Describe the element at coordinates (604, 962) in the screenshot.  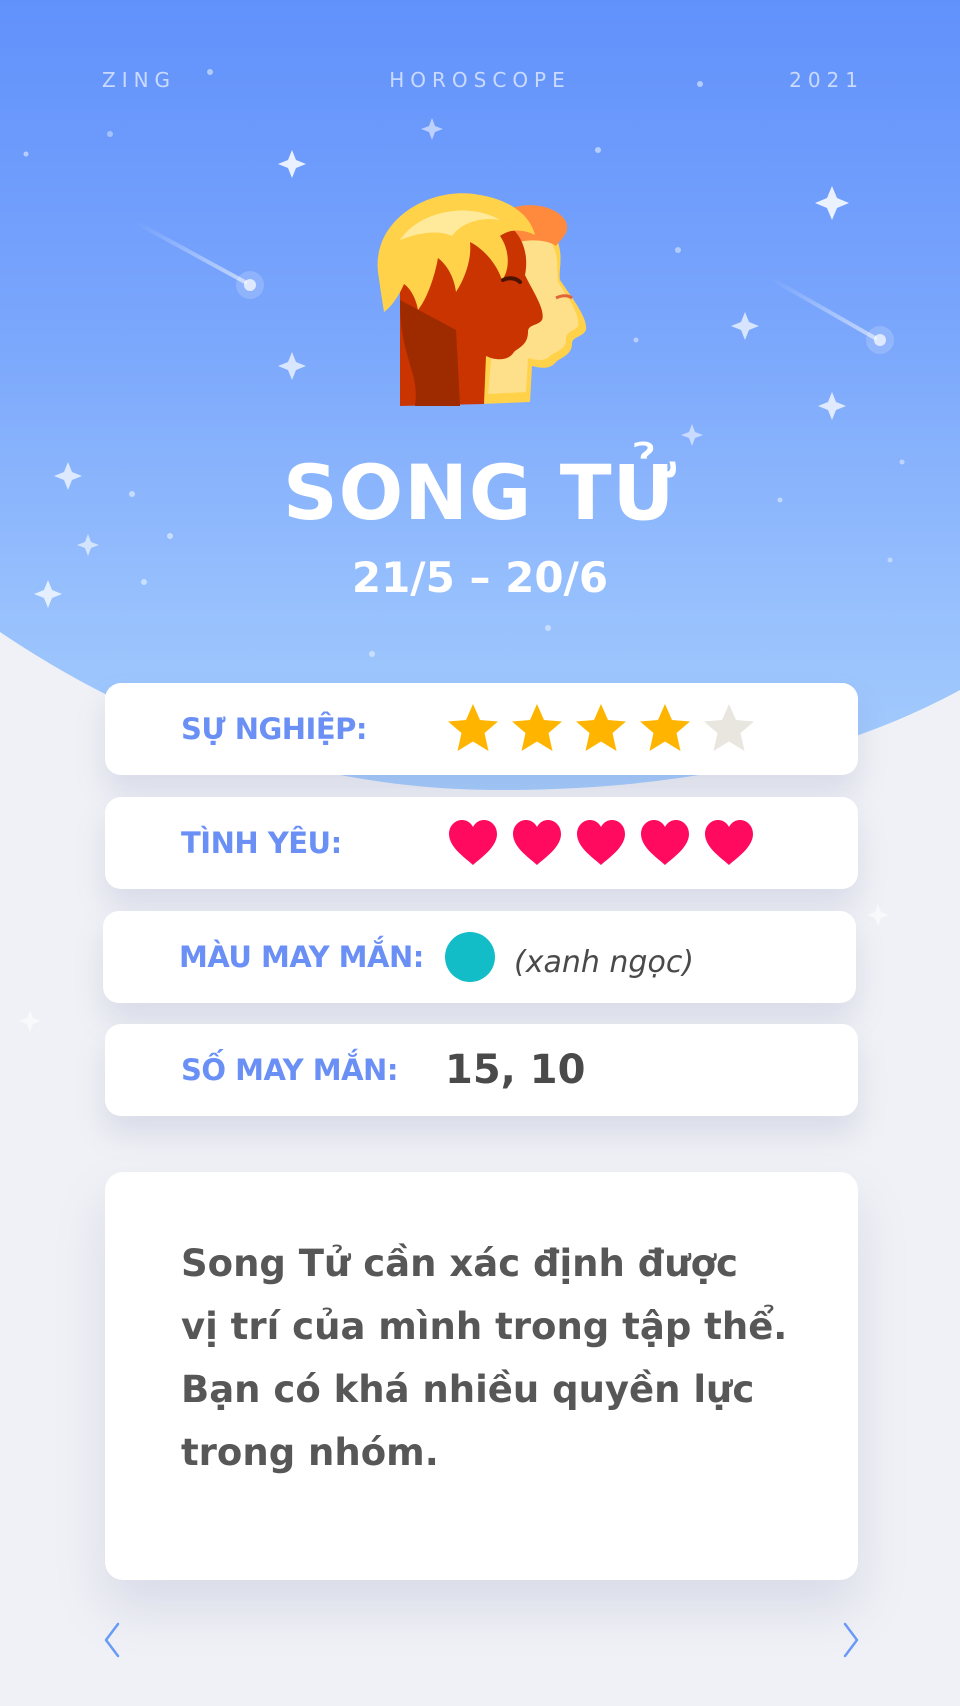
I see `lucky-color-name: (xanh ngọc)` at that location.